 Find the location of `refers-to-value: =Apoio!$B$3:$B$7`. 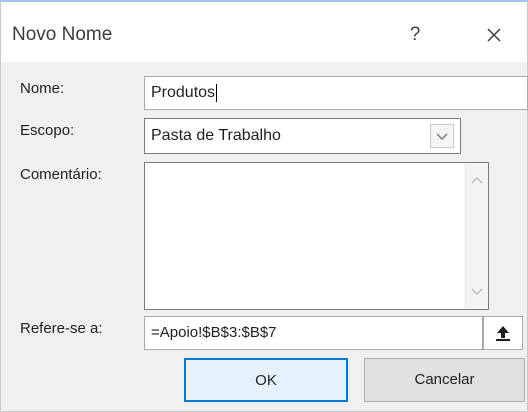

refers-to-value: =Apoio!$B$3:$B$7 is located at coordinates (214, 332).